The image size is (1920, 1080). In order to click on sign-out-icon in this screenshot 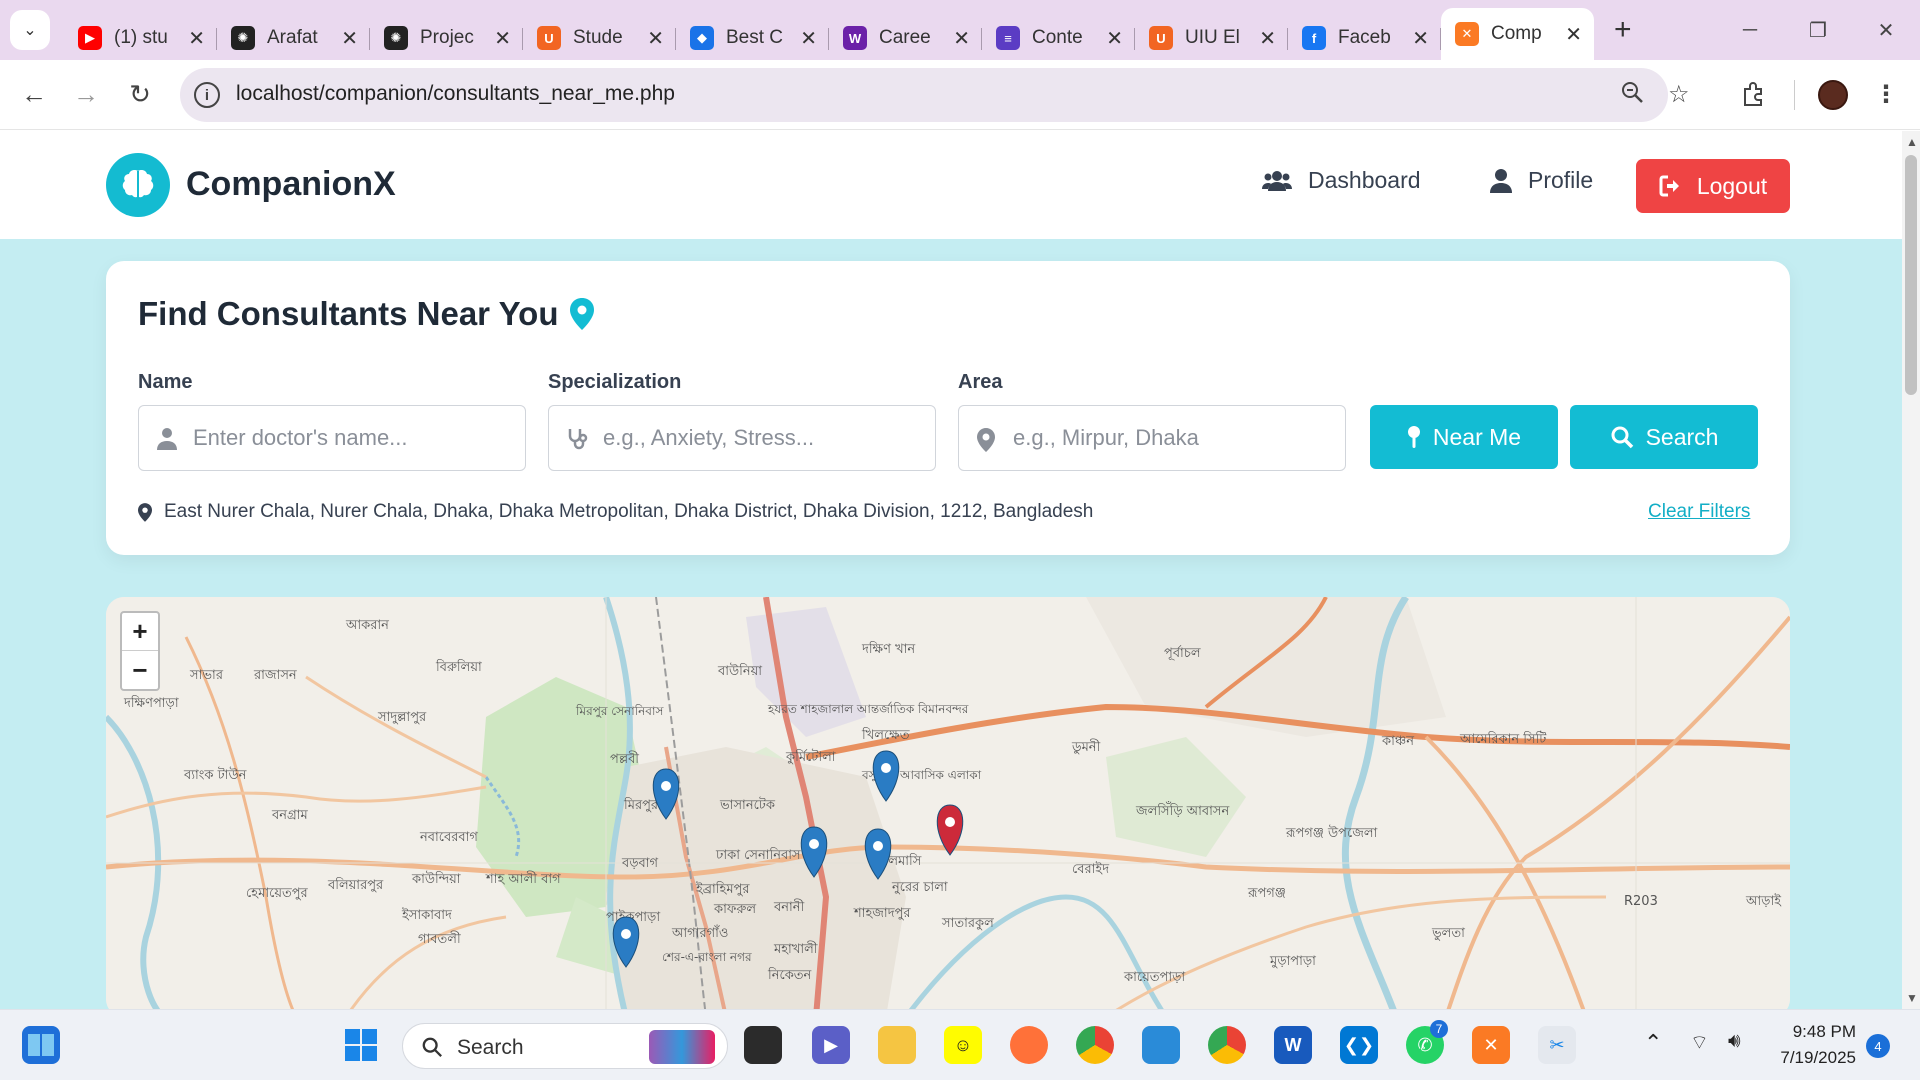, I will do `click(1669, 186)`.